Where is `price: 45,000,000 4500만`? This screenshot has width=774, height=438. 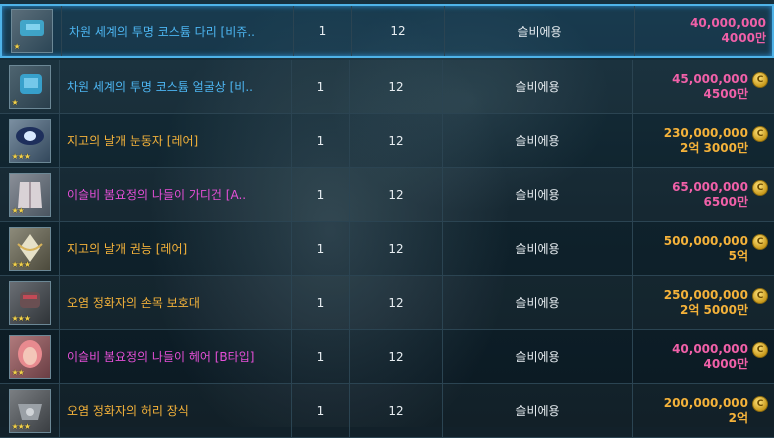
price: 45,000,000 4500만 is located at coordinates (710, 87).